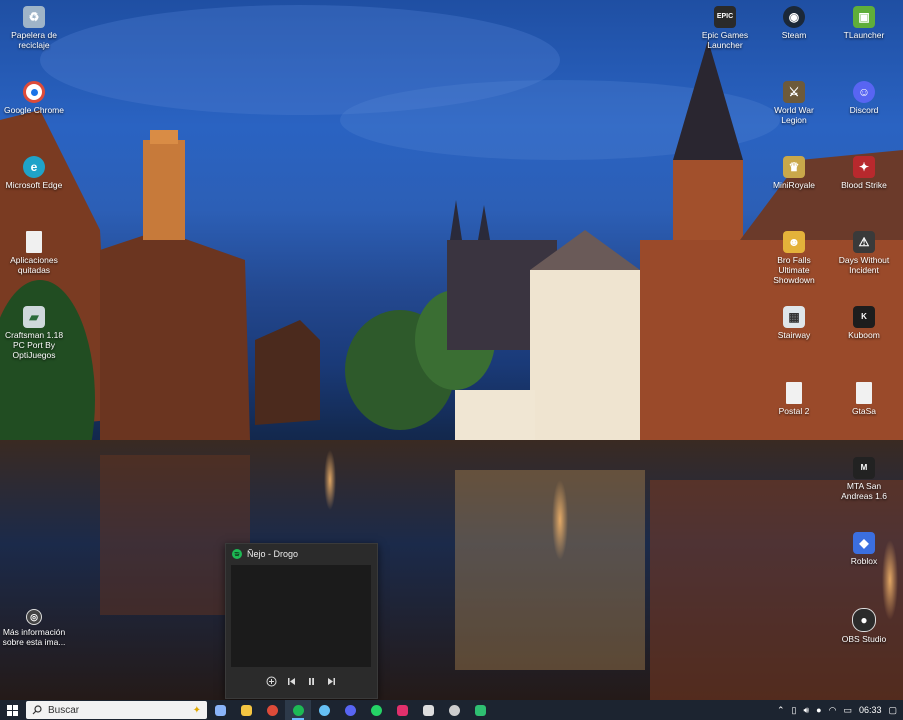  I want to click on media-controls, so click(301, 681).